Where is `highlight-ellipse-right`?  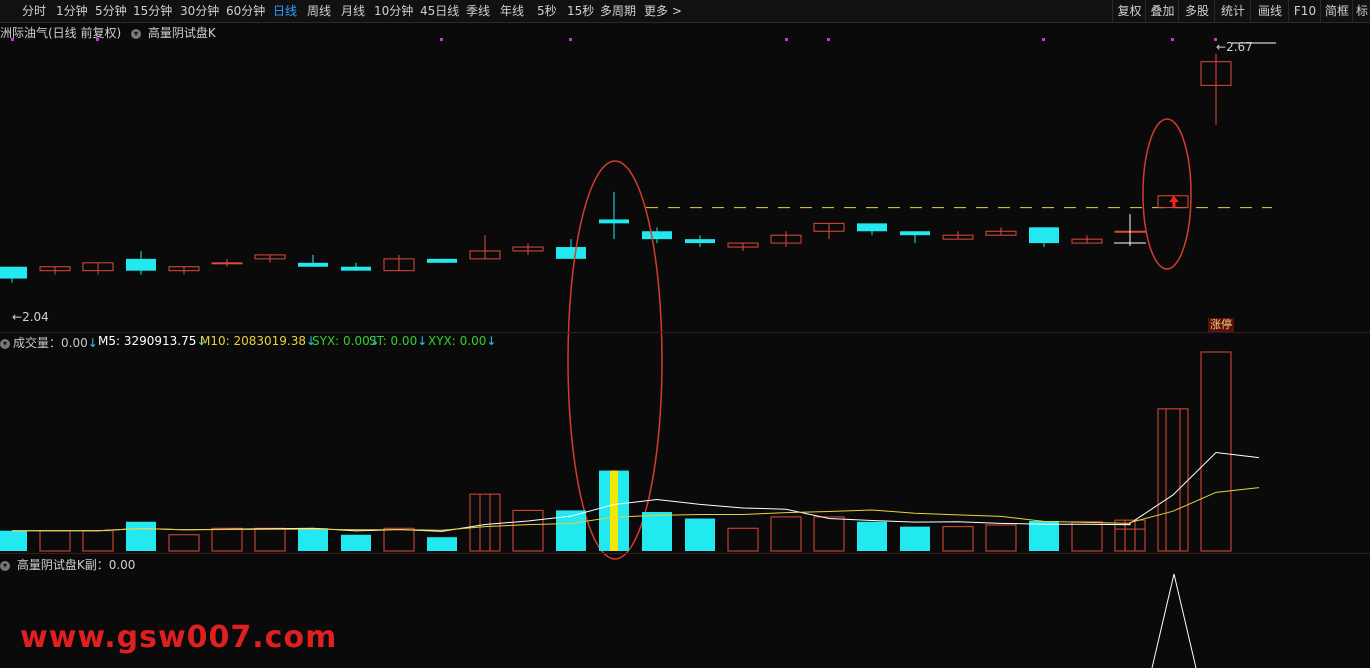 highlight-ellipse-right is located at coordinates (1167, 194).